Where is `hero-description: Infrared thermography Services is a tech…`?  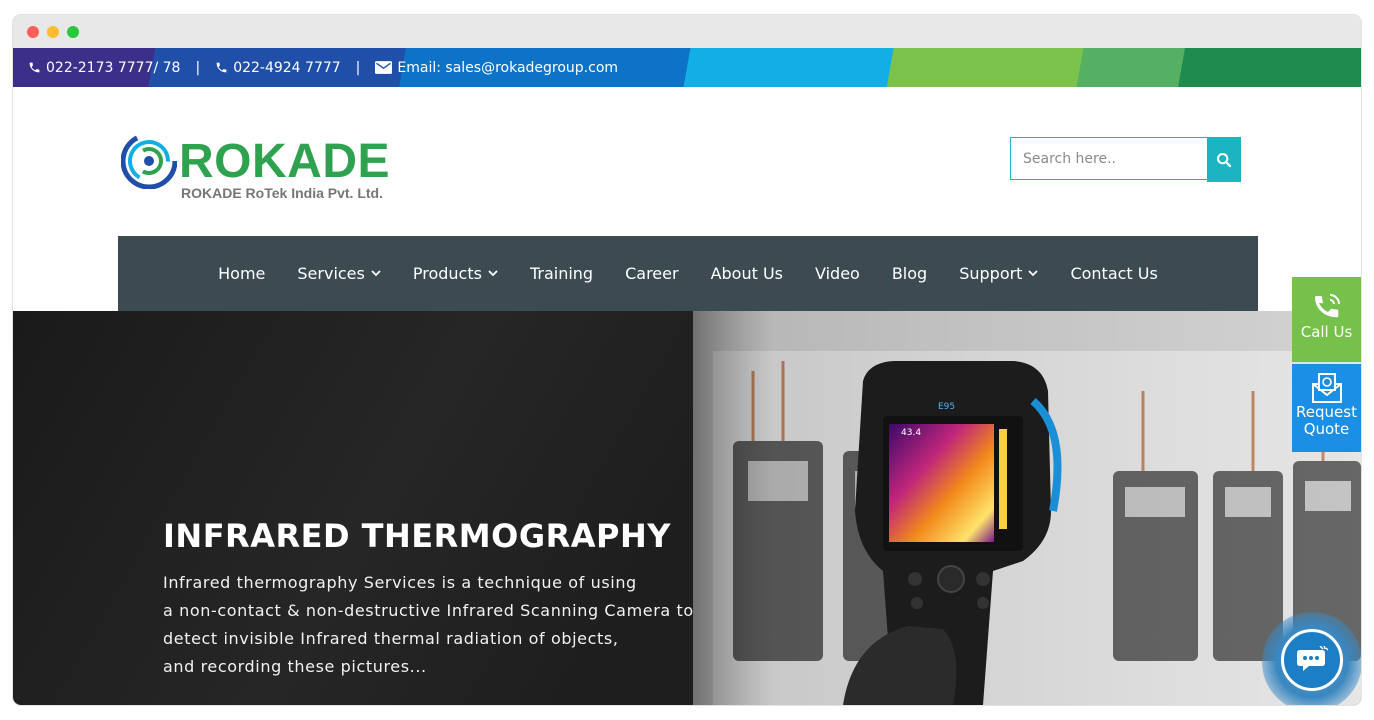
hero-description: Infrared thermography Services is a tech… is located at coordinates (428, 625).